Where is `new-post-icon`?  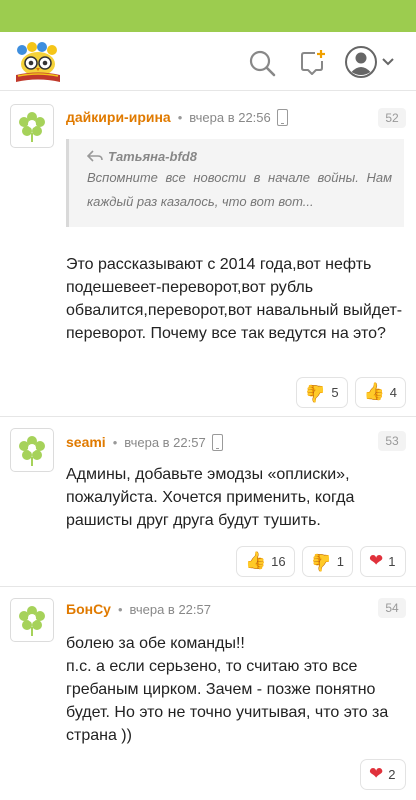
new-post-icon is located at coordinates (313, 63).